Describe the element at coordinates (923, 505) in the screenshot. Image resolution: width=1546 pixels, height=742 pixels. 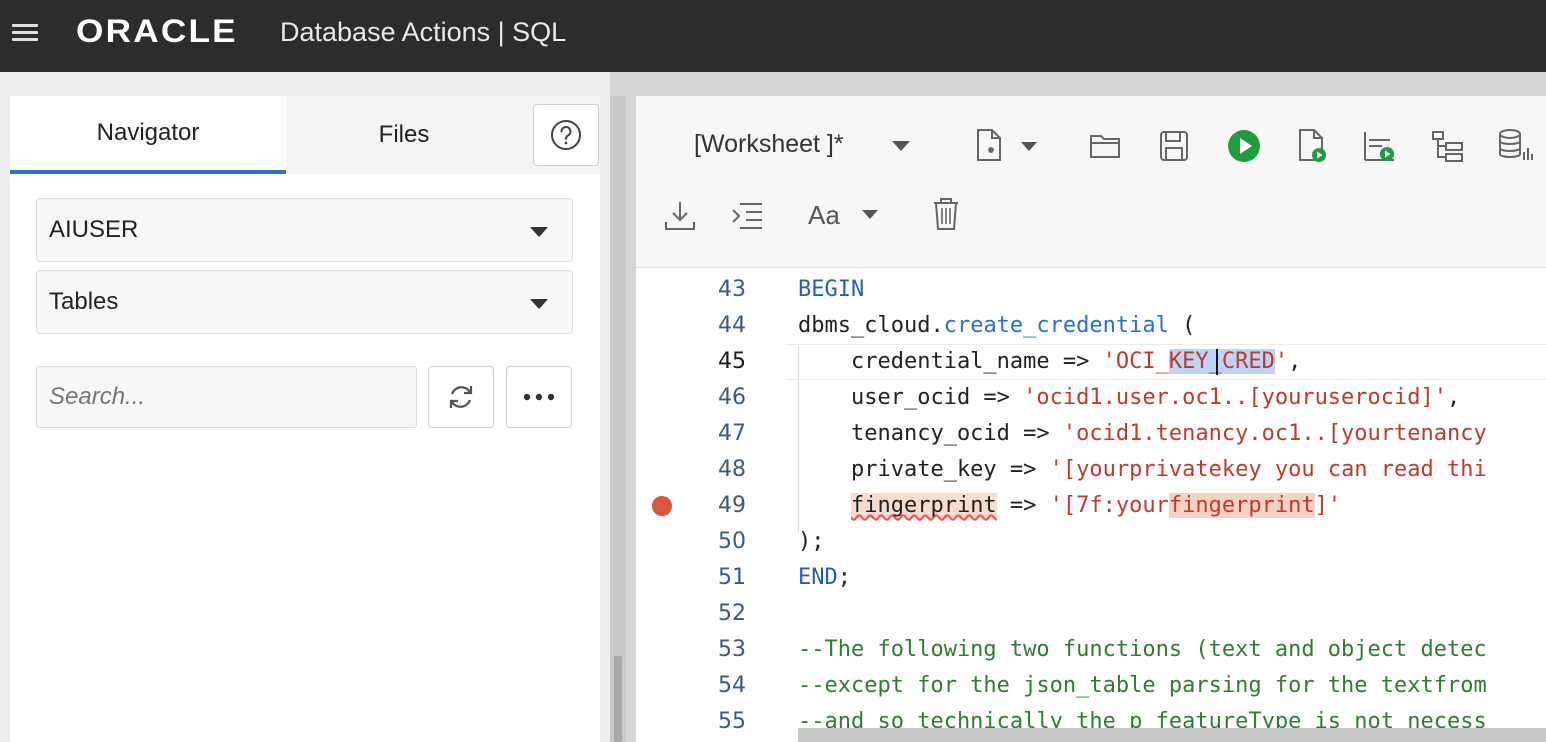
I see `error-token: fingerprint` at that location.